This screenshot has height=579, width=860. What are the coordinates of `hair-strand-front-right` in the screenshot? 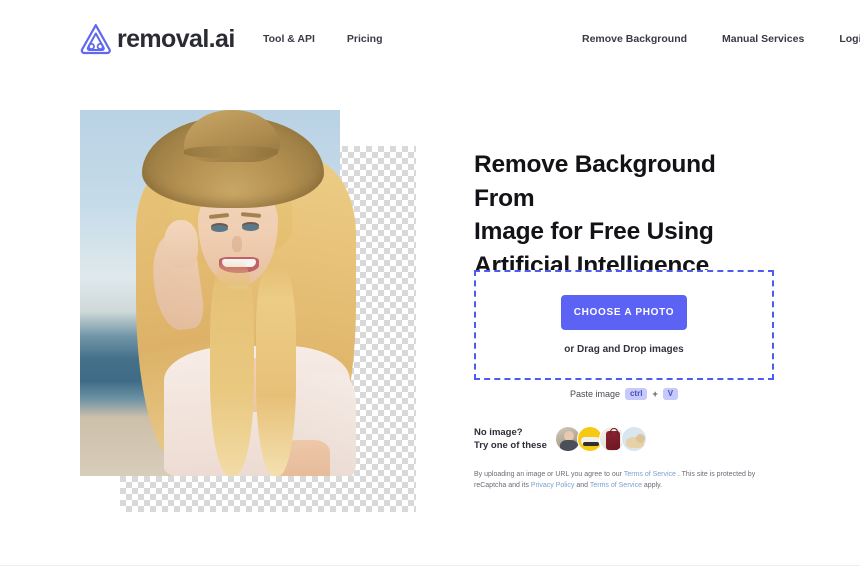 It's located at (276, 371).